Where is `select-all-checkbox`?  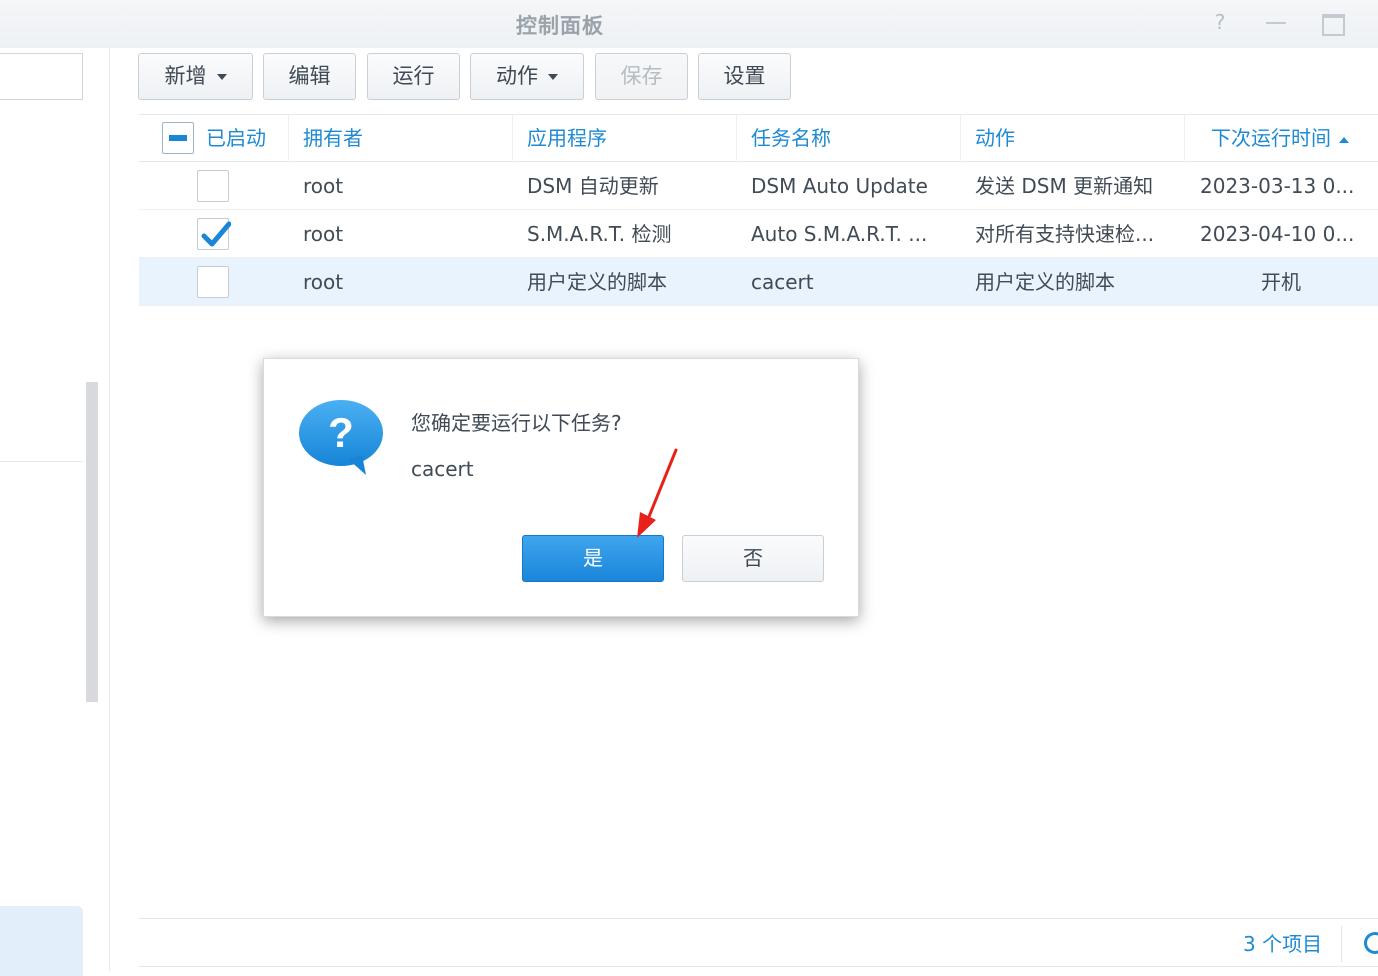
select-all-checkbox is located at coordinates (178, 138).